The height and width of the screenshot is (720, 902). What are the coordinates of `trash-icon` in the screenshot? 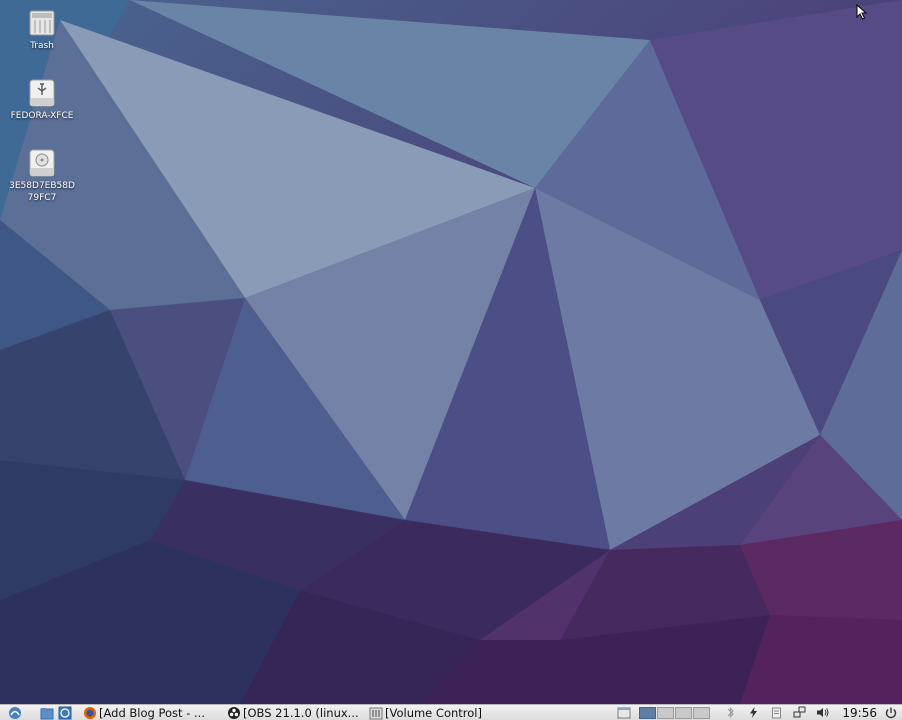 It's located at (42, 23).